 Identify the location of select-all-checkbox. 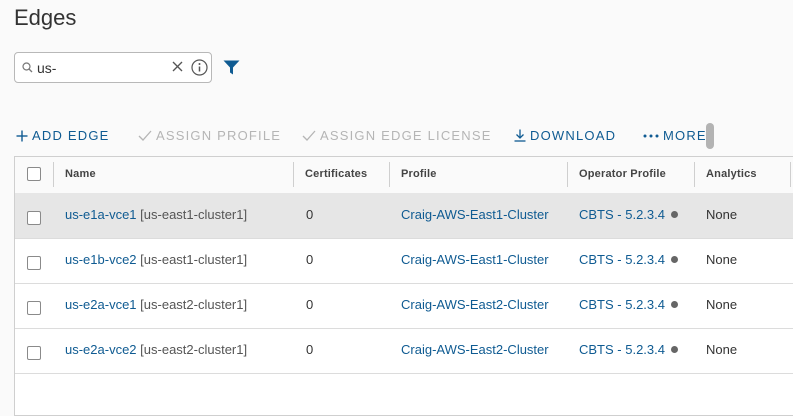
(34, 174).